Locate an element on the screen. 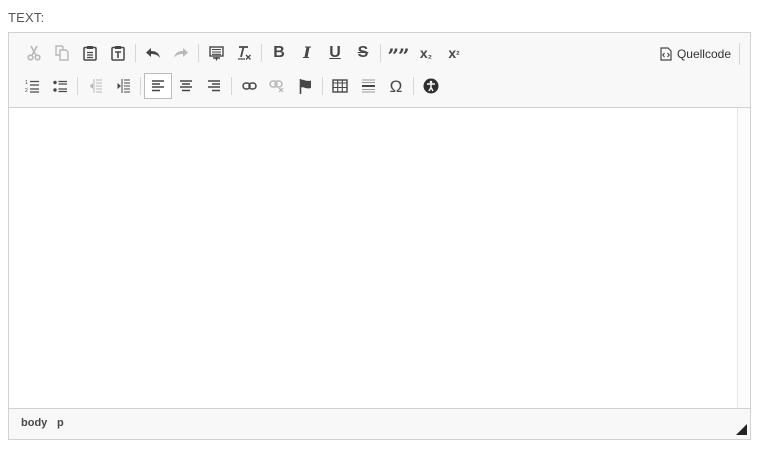  italic-icon: I is located at coordinates (307, 52).